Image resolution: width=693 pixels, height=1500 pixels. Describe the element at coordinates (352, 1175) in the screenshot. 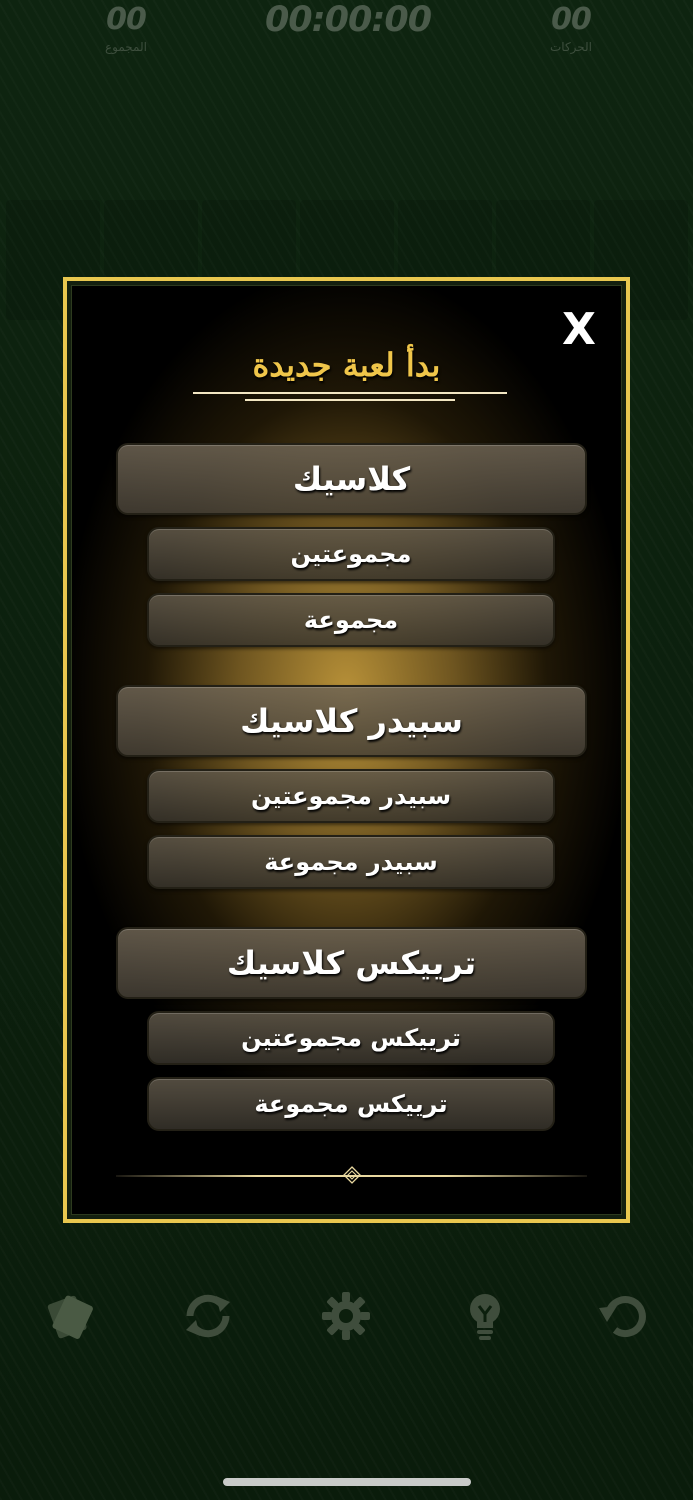

I see `diamond-ornament-icon` at that location.